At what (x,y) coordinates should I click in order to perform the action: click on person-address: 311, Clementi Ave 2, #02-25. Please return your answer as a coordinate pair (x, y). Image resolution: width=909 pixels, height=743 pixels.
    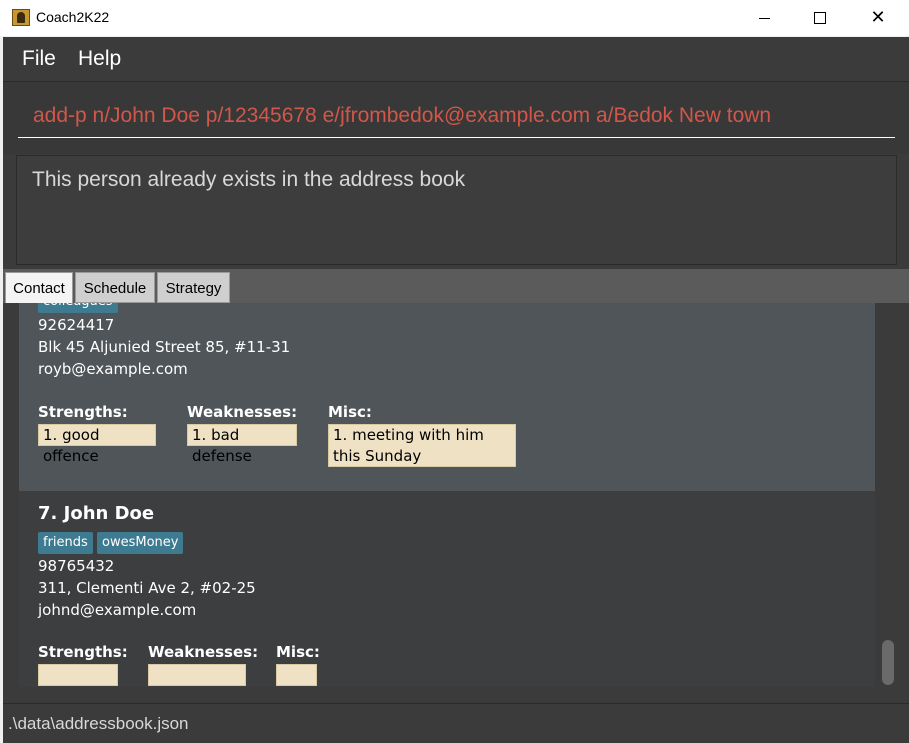
    Looking at the image, I should click on (147, 588).